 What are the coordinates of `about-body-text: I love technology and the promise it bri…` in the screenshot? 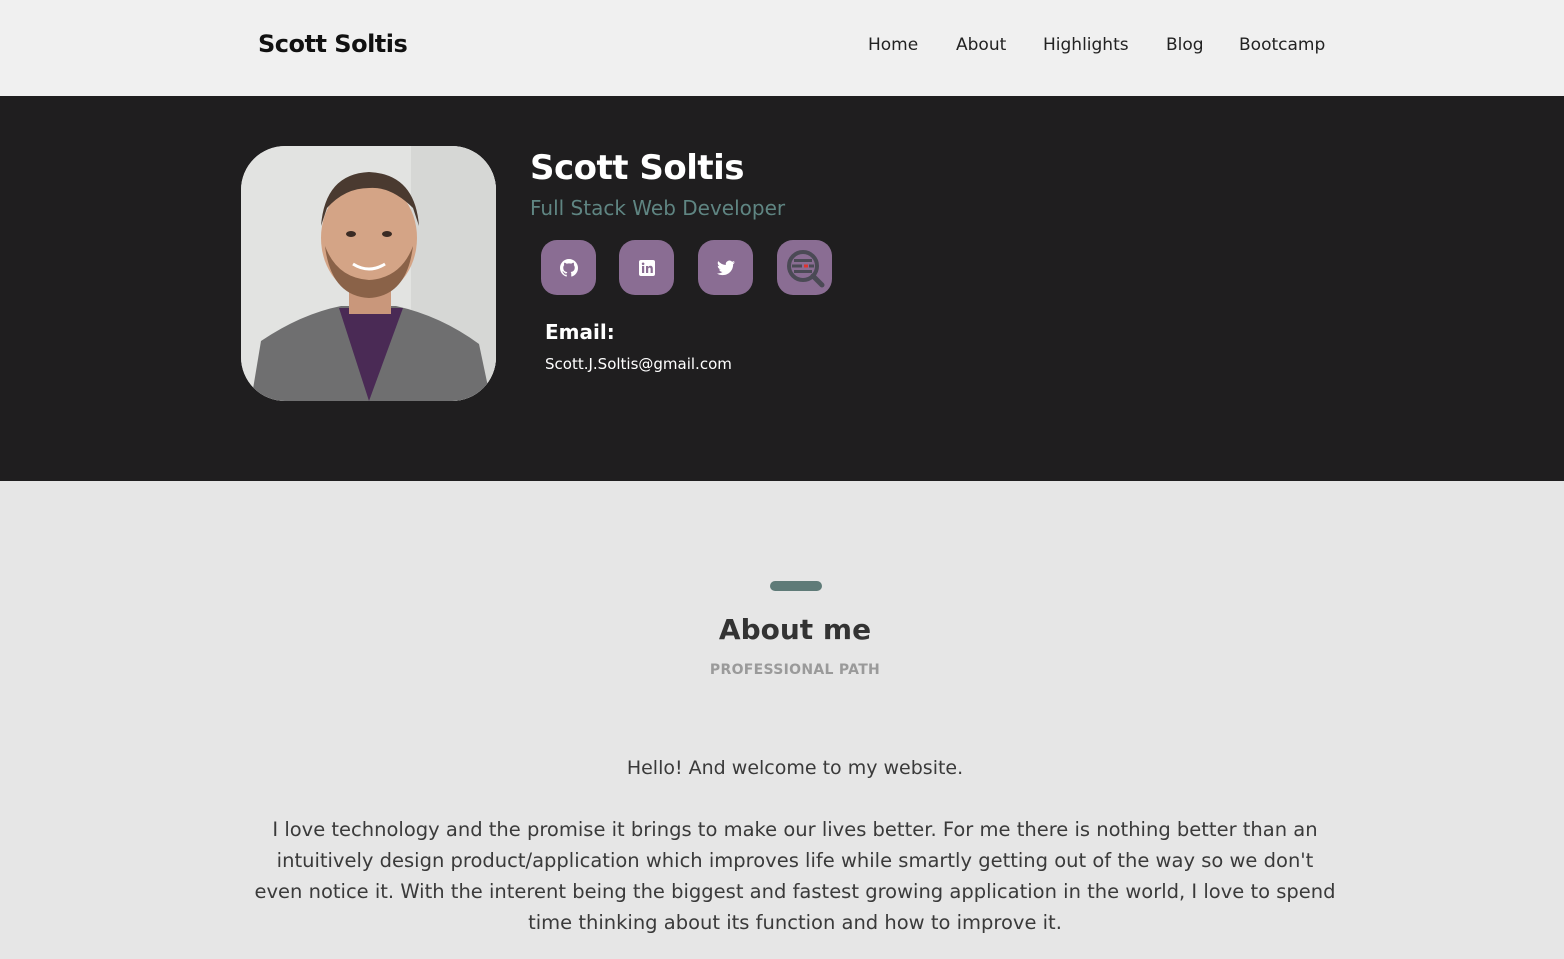 It's located at (795, 876).